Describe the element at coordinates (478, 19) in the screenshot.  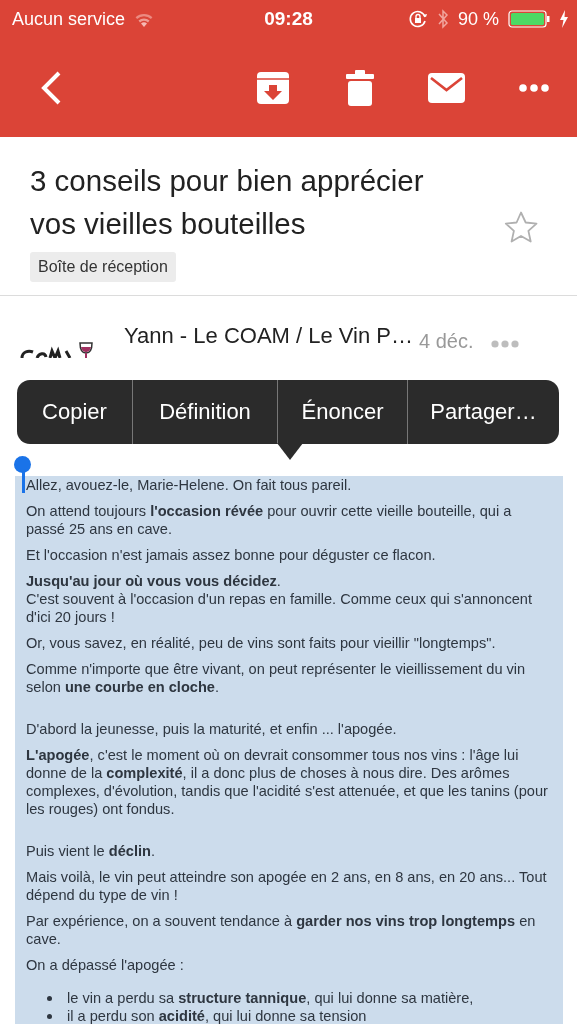
I see `battery-percent: 90 %` at that location.